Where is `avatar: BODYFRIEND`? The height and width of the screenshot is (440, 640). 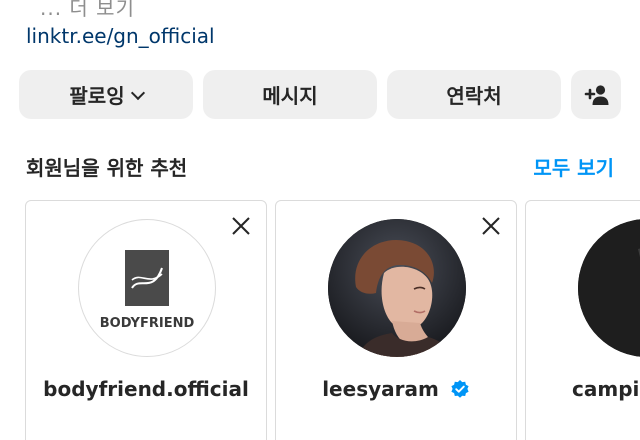 avatar: BODYFRIEND is located at coordinates (147, 288).